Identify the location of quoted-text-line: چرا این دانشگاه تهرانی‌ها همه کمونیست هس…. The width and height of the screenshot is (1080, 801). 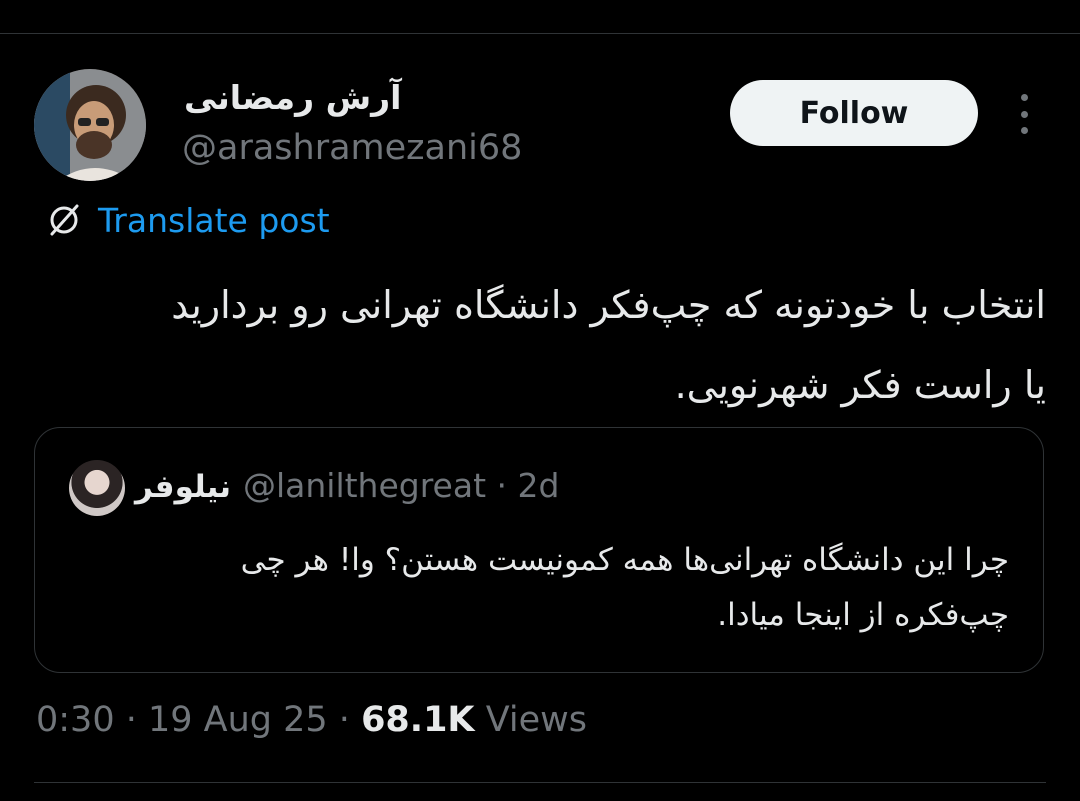
(624, 560).